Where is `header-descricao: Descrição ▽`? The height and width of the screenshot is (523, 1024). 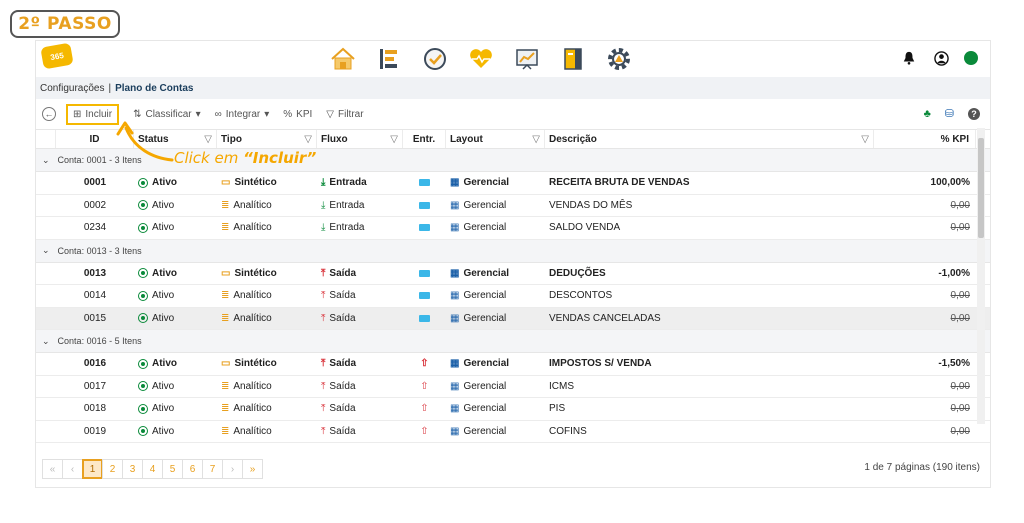
header-descricao: Descrição ▽ is located at coordinates (709, 139).